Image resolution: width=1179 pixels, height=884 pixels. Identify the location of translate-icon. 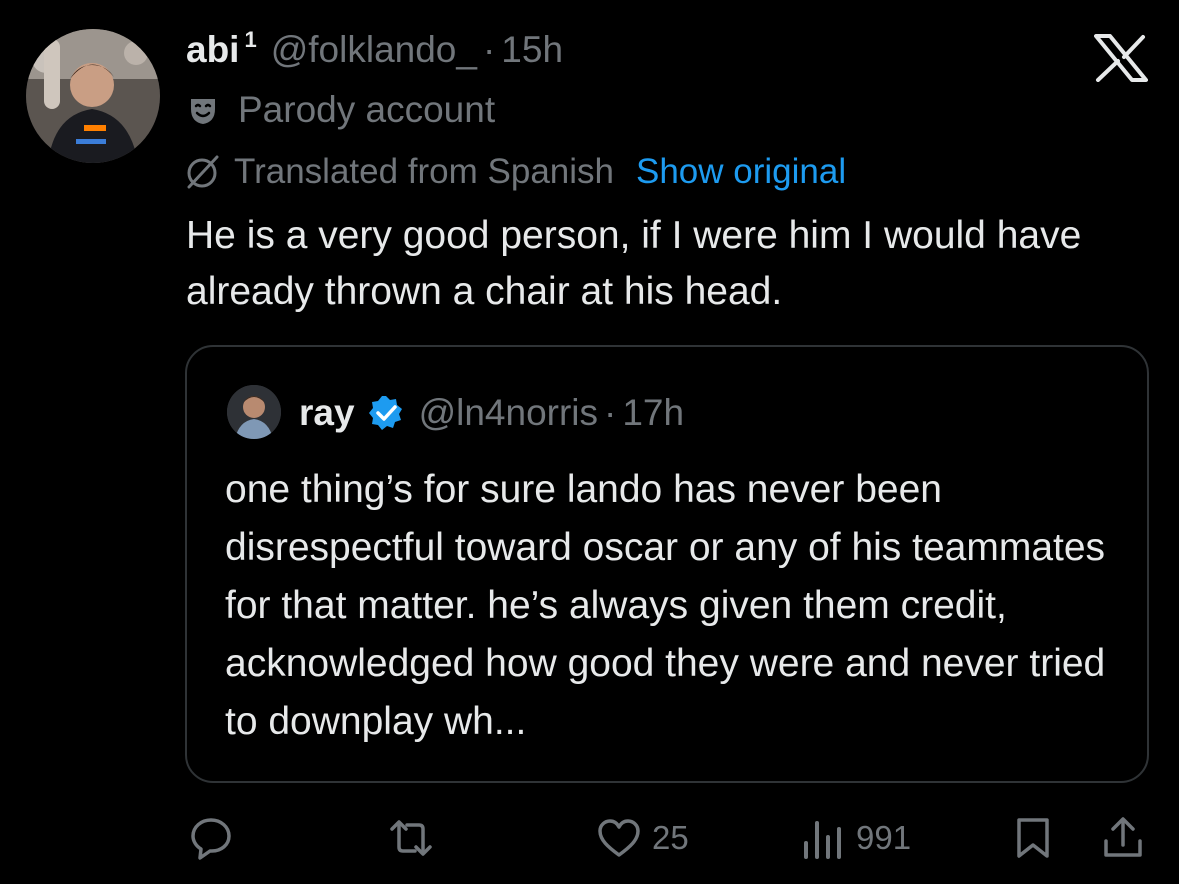
(203, 172).